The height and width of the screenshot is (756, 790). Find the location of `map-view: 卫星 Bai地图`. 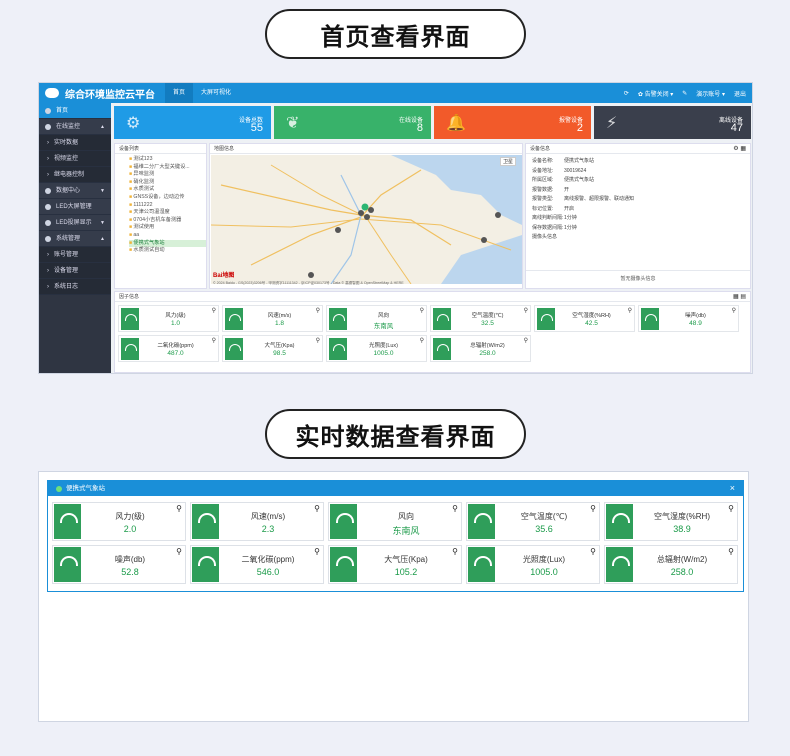

map-view: 卫星 Bai地图 is located at coordinates (366, 219).